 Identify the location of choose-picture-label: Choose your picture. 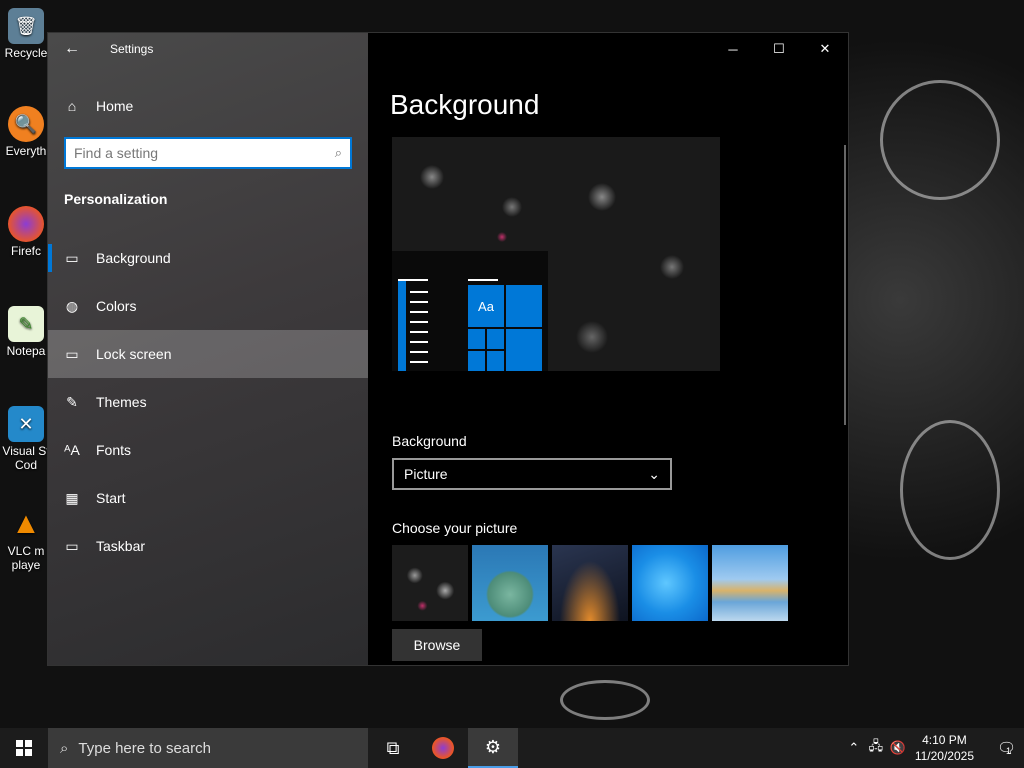
(455, 528).